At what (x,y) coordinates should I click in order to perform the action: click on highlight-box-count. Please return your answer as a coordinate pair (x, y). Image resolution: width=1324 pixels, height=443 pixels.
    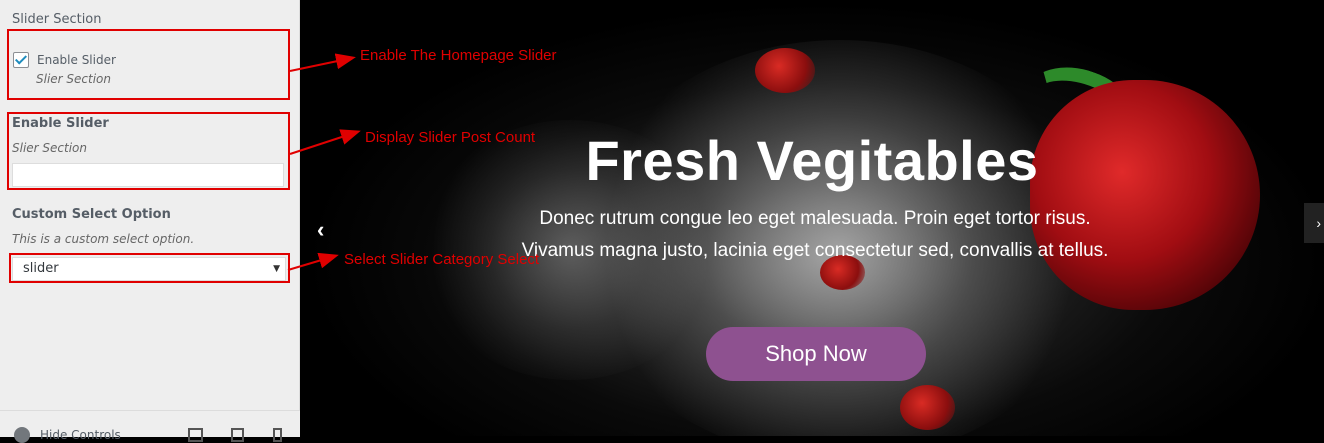
    Looking at the image, I should click on (148, 151).